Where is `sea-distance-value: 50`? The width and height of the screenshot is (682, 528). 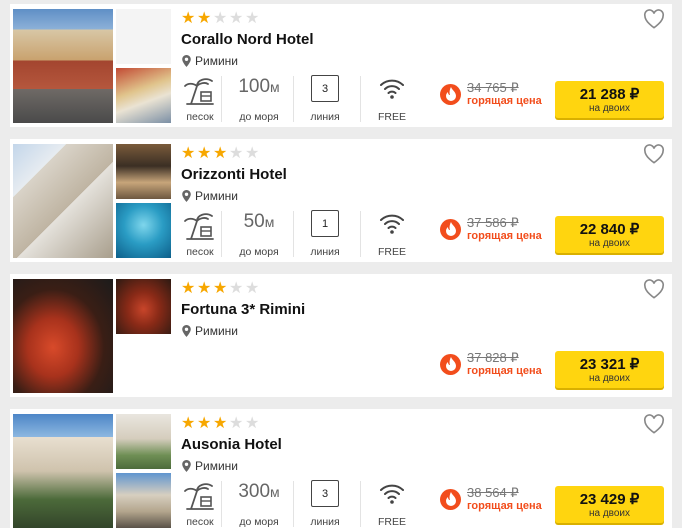
sea-distance-value: 50 is located at coordinates (254, 221).